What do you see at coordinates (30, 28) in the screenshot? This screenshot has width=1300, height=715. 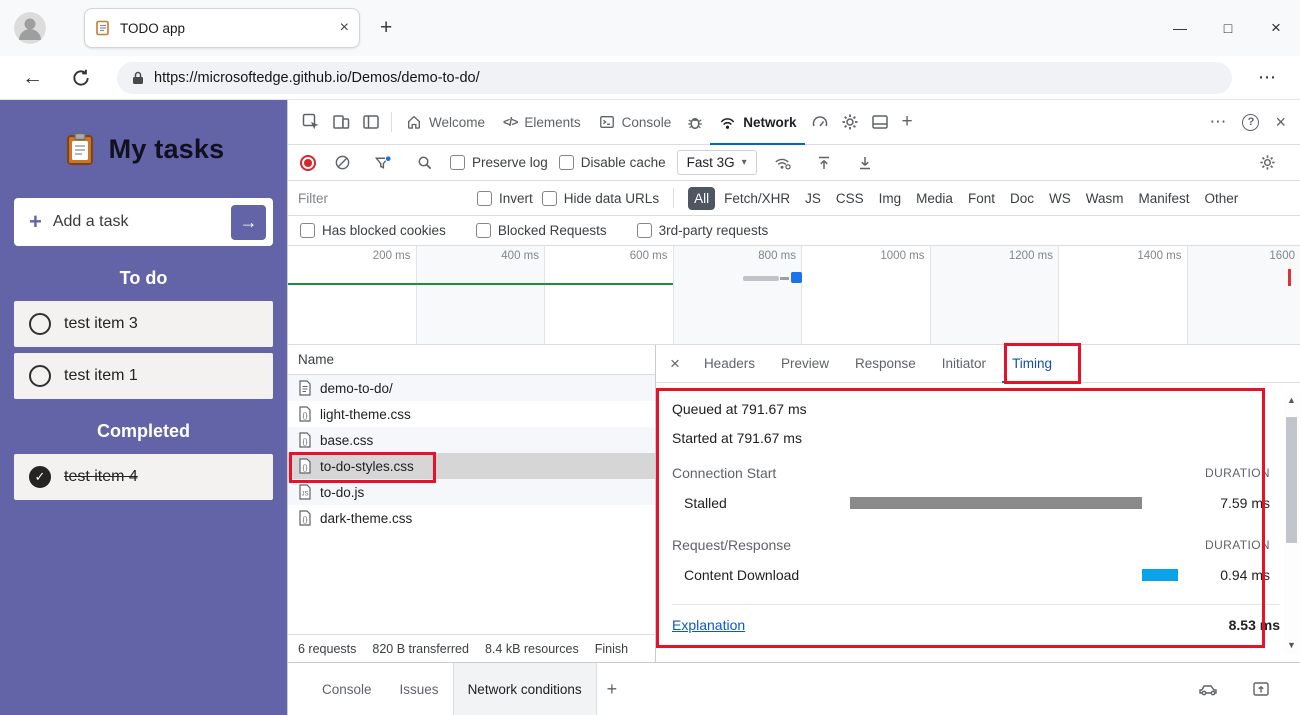 I see `profile-avatar` at bounding box center [30, 28].